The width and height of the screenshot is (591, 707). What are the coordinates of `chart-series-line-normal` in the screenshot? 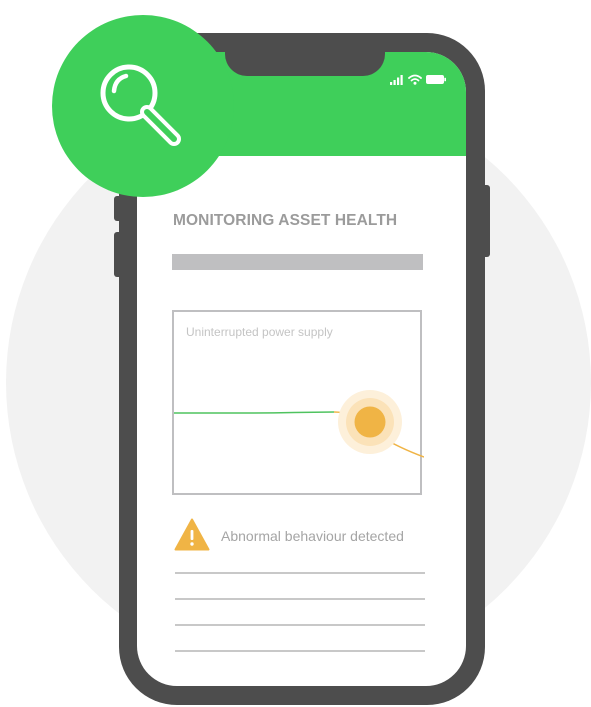 It's located at (254, 412).